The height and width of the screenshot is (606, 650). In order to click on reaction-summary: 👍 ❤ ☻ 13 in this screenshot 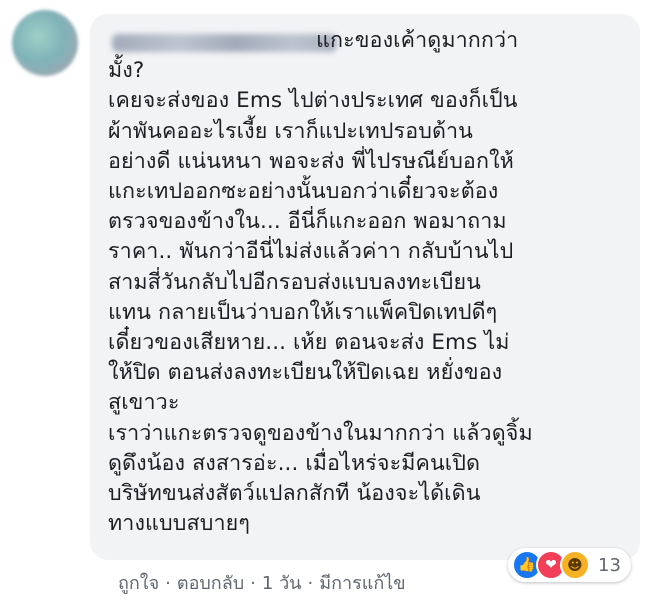, I will do `click(569, 565)`.